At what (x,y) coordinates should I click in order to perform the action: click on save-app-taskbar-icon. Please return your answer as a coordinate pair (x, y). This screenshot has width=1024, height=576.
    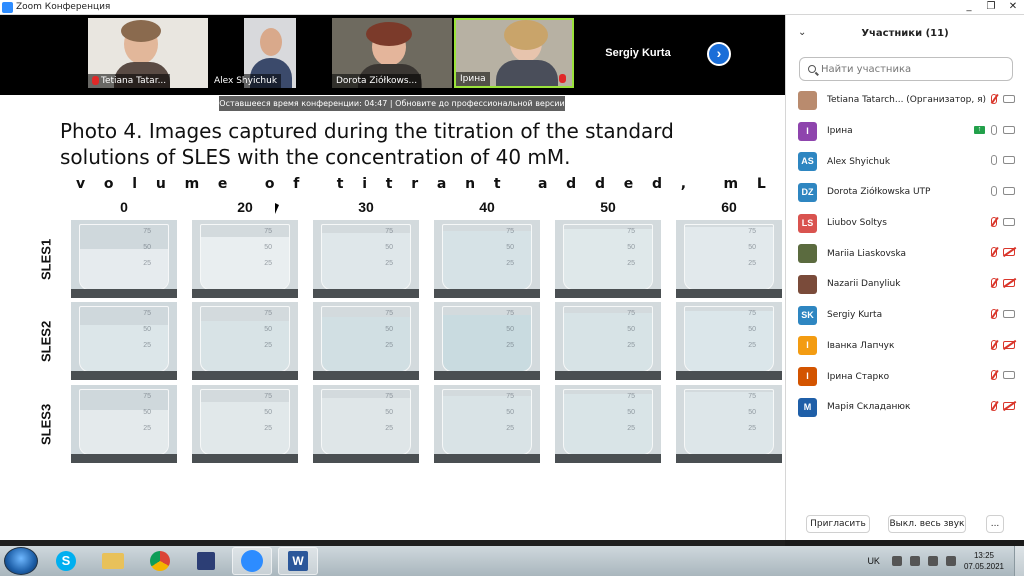
    Looking at the image, I should click on (206, 561).